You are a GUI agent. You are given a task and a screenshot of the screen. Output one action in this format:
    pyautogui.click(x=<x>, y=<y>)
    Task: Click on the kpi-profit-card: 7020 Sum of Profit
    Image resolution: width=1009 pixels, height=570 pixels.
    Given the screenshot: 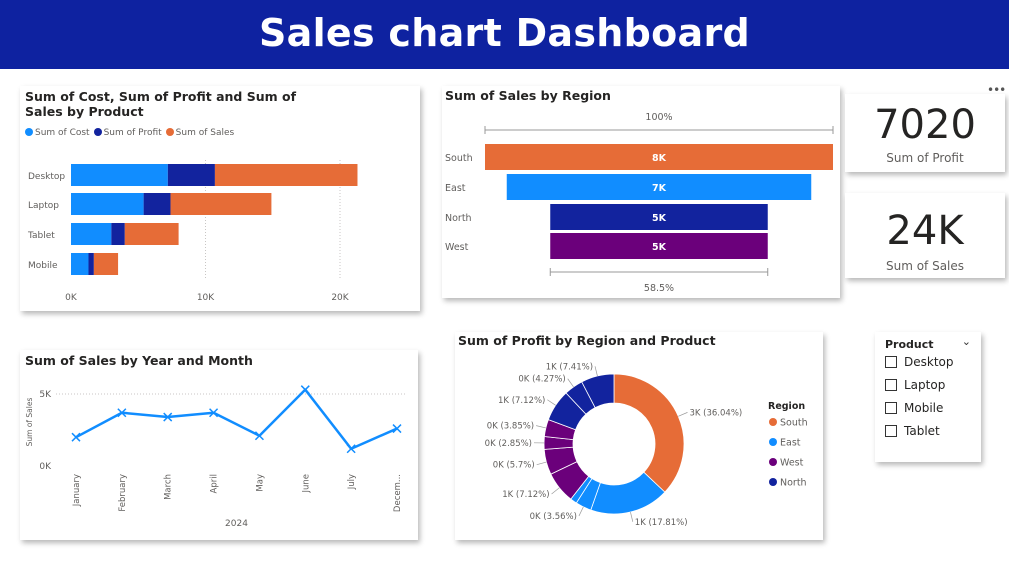 What is the action you would take?
    pyautogui.click(x=925, y=133)
    